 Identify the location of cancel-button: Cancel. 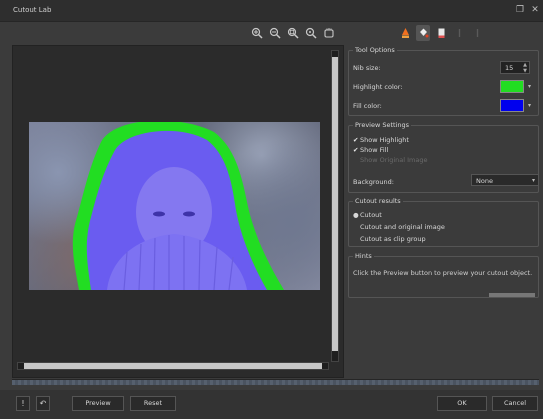
(515, 403).